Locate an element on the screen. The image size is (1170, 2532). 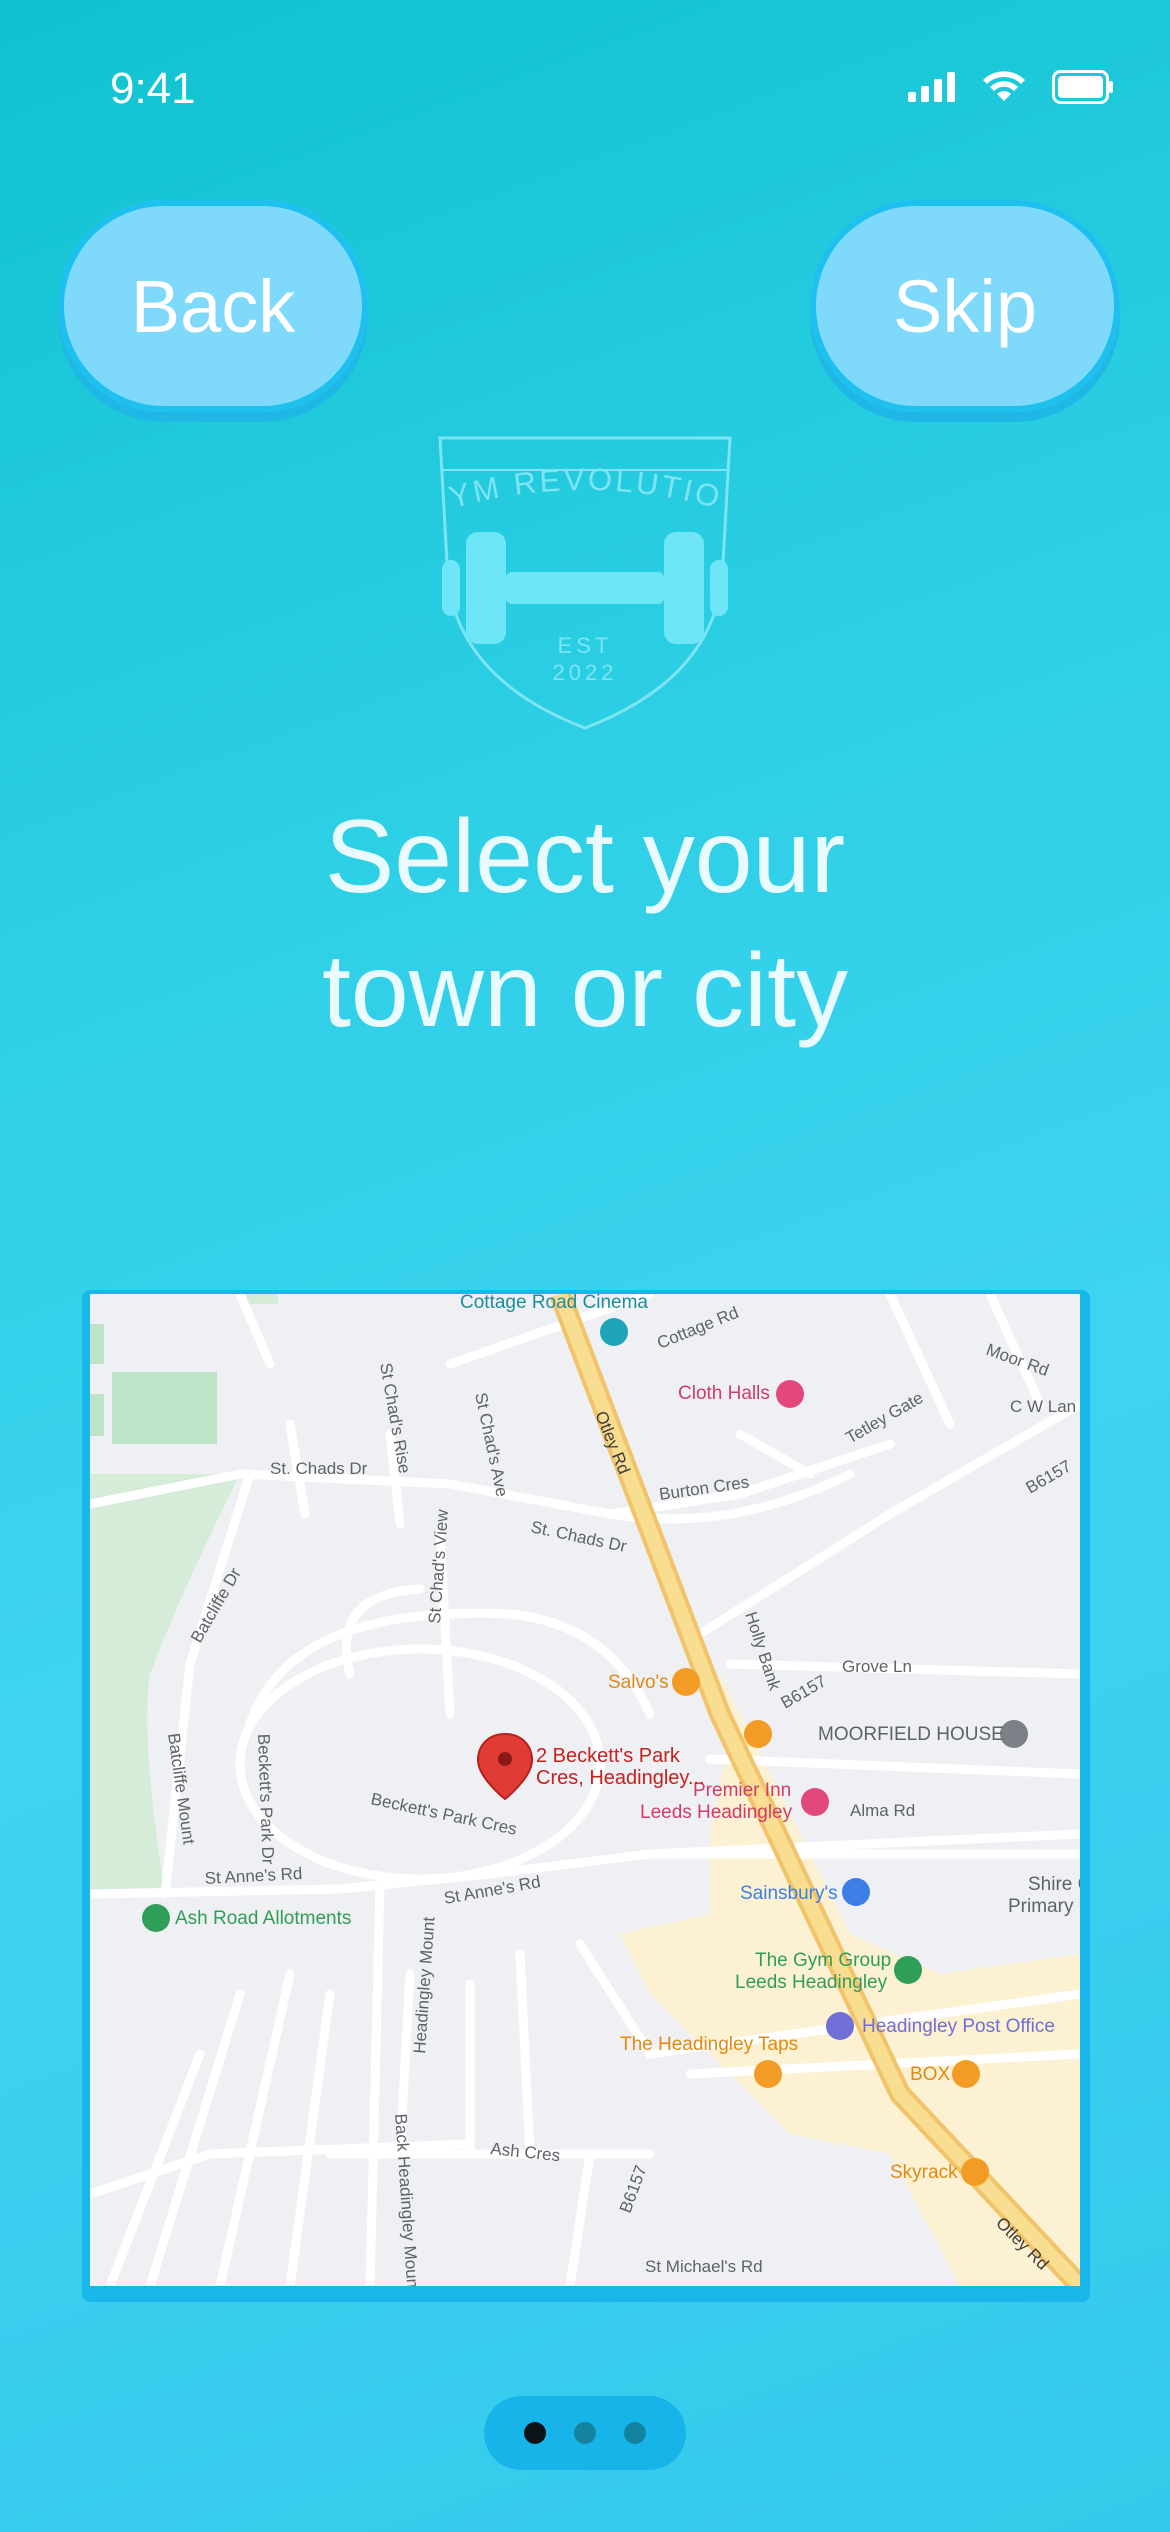
road-label-alma-rd: Alma Rd is located at coordinates (882, 1810).